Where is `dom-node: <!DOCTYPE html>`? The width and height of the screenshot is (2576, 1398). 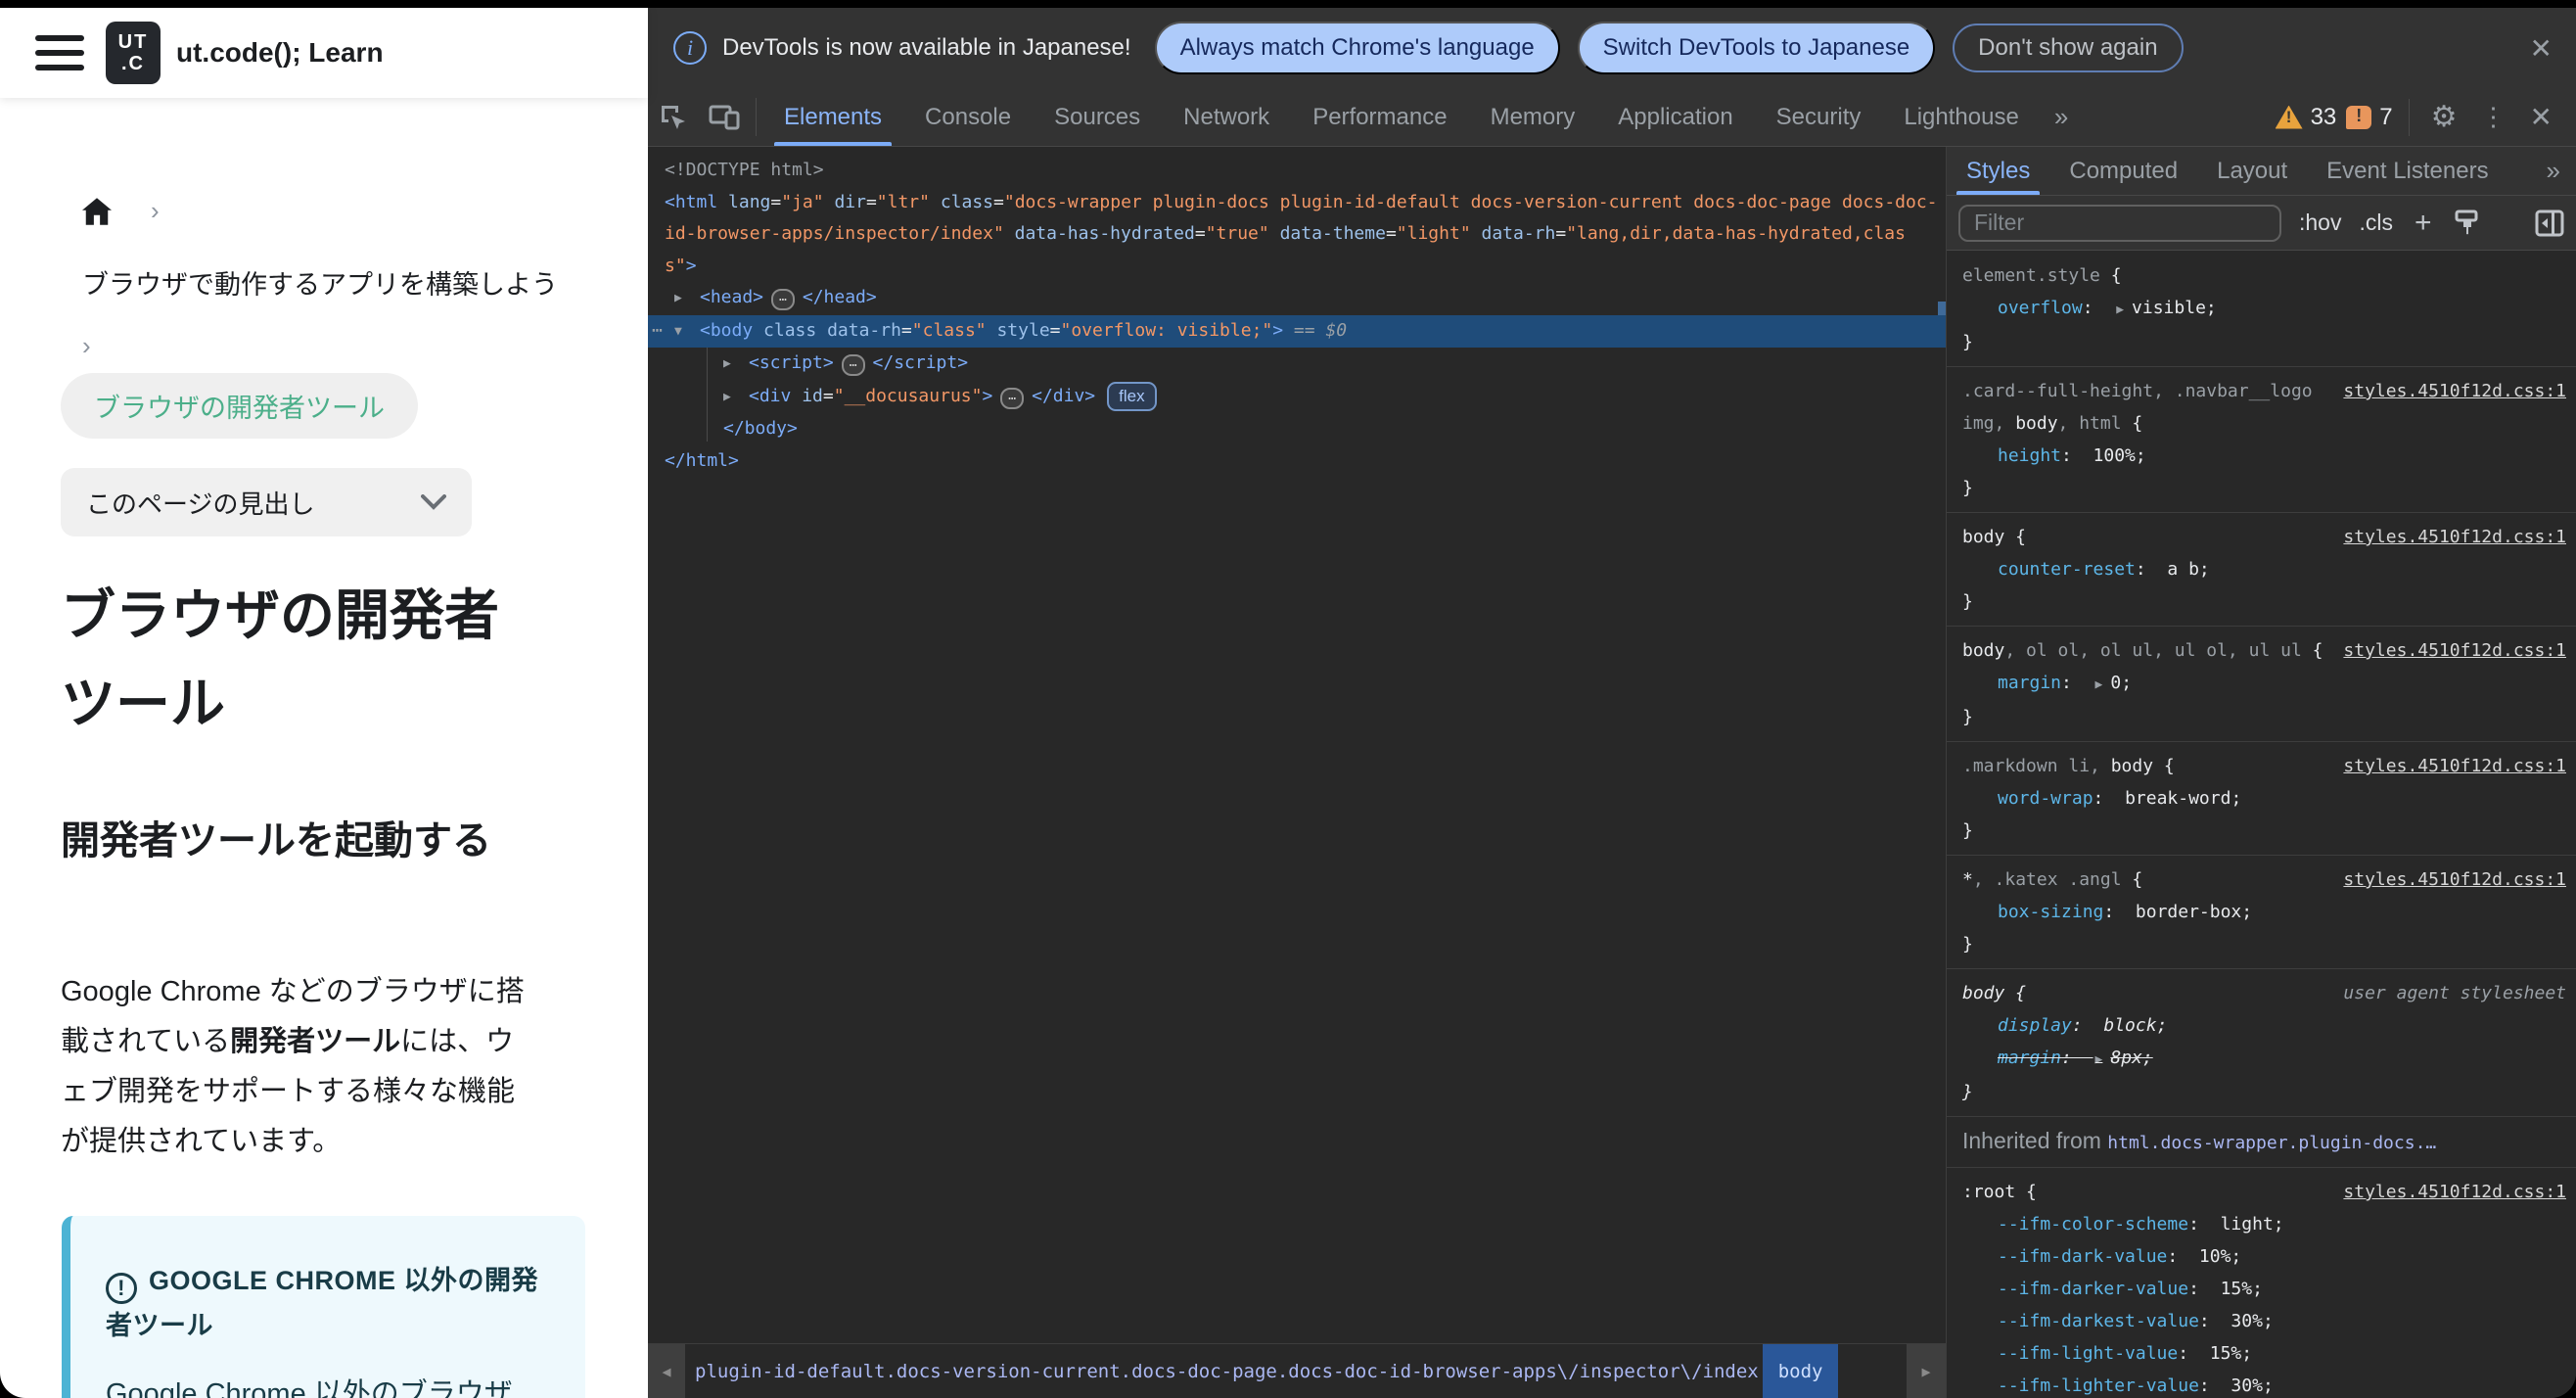 dom-node: <!DOCTYPE html> is located at coordinates (1297, 171).